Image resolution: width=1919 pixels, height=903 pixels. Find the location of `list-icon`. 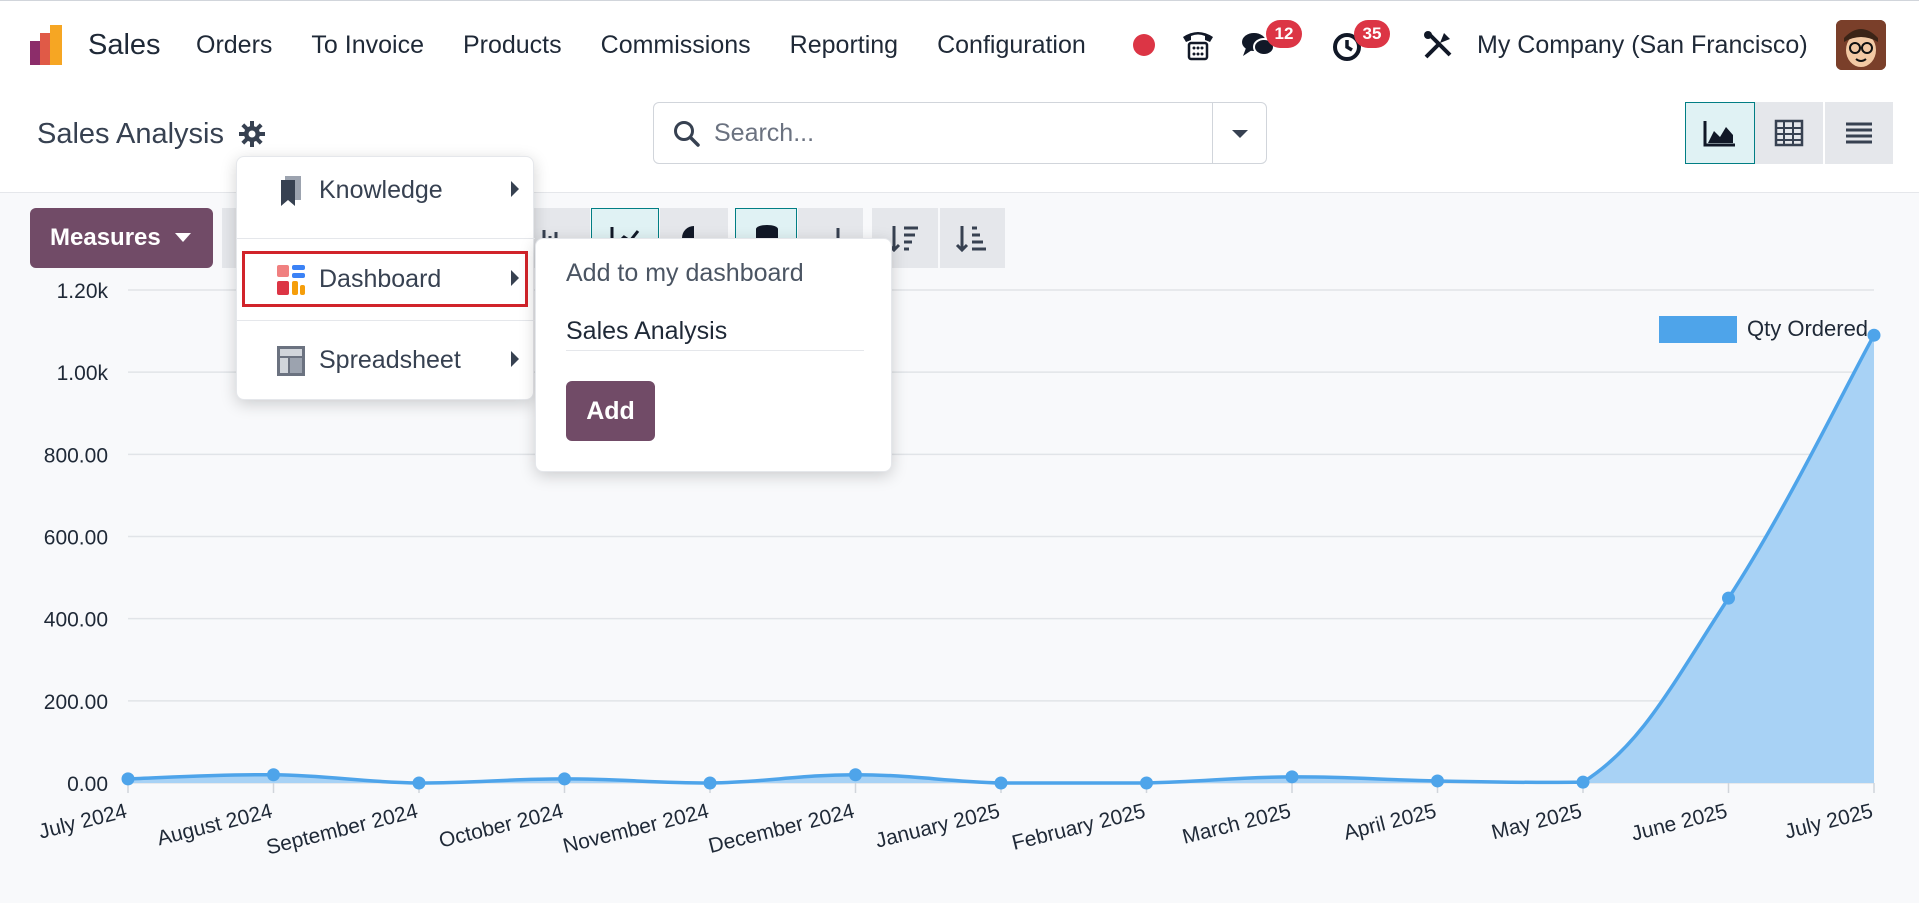

list-icon is located at coordinates (1859, 133).